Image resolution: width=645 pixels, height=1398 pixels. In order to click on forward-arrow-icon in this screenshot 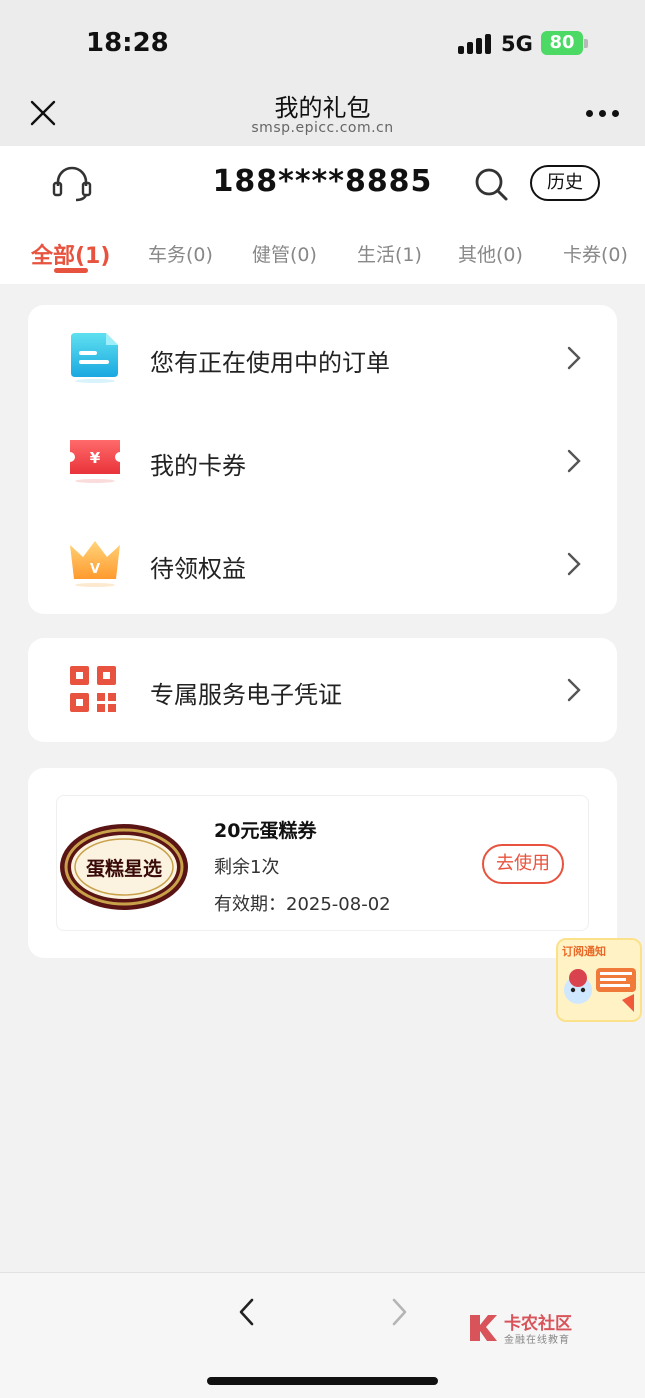, I will do `click(399, 1312)`.